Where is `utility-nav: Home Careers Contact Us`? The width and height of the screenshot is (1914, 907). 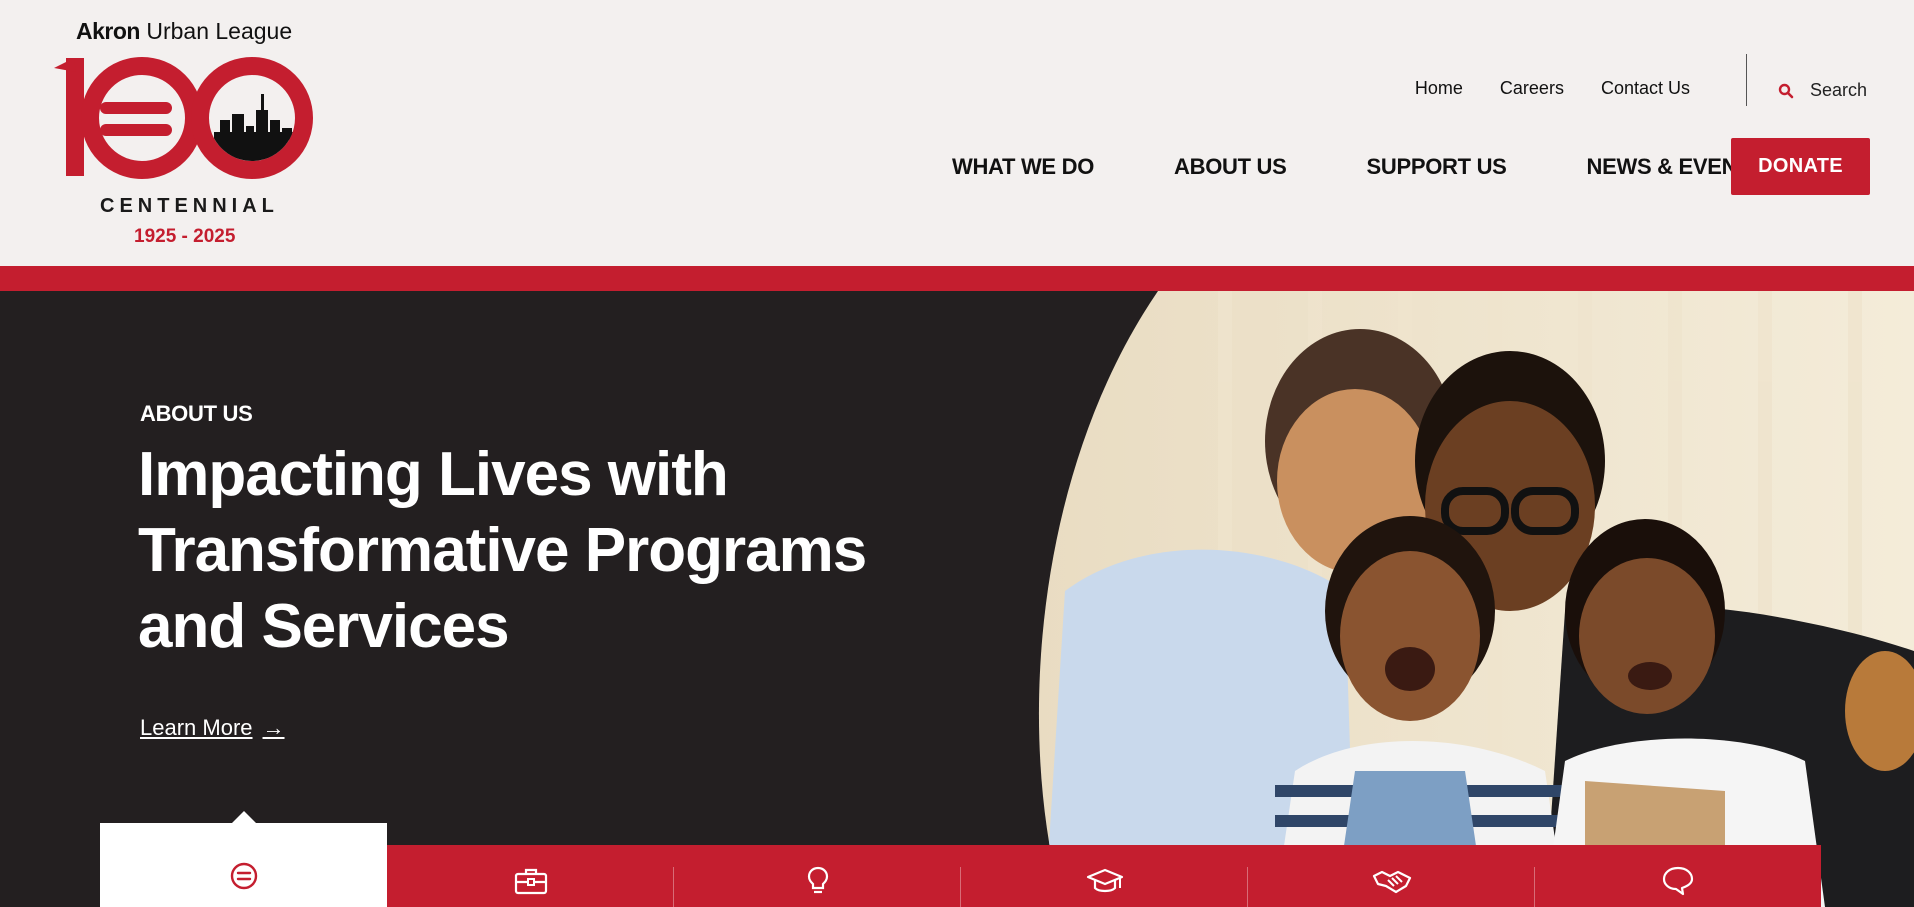 utility-nav: Home Careers Contact Us is located at coordinates (1534, 88).